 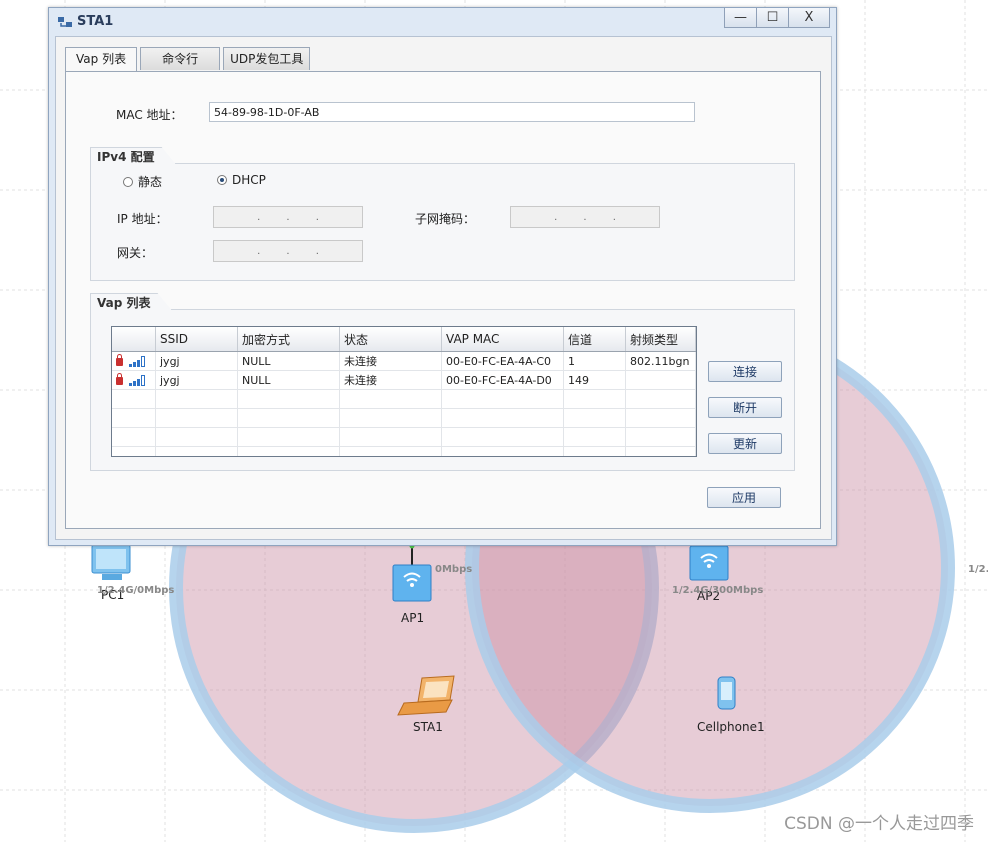 What do you see at coordinates (660, 339) in the screenshot?
I see `col-radio-type: 射频类型` at bounding box center [660, 339].